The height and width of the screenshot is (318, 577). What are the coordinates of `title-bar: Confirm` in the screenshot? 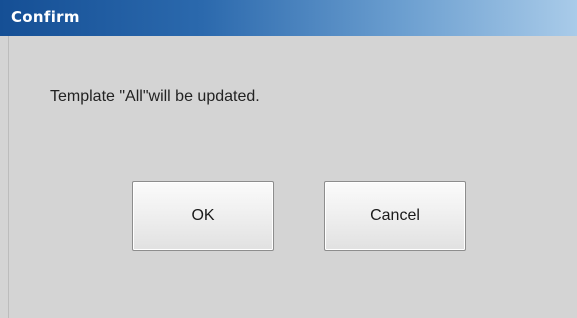 It's located at (288, 18).